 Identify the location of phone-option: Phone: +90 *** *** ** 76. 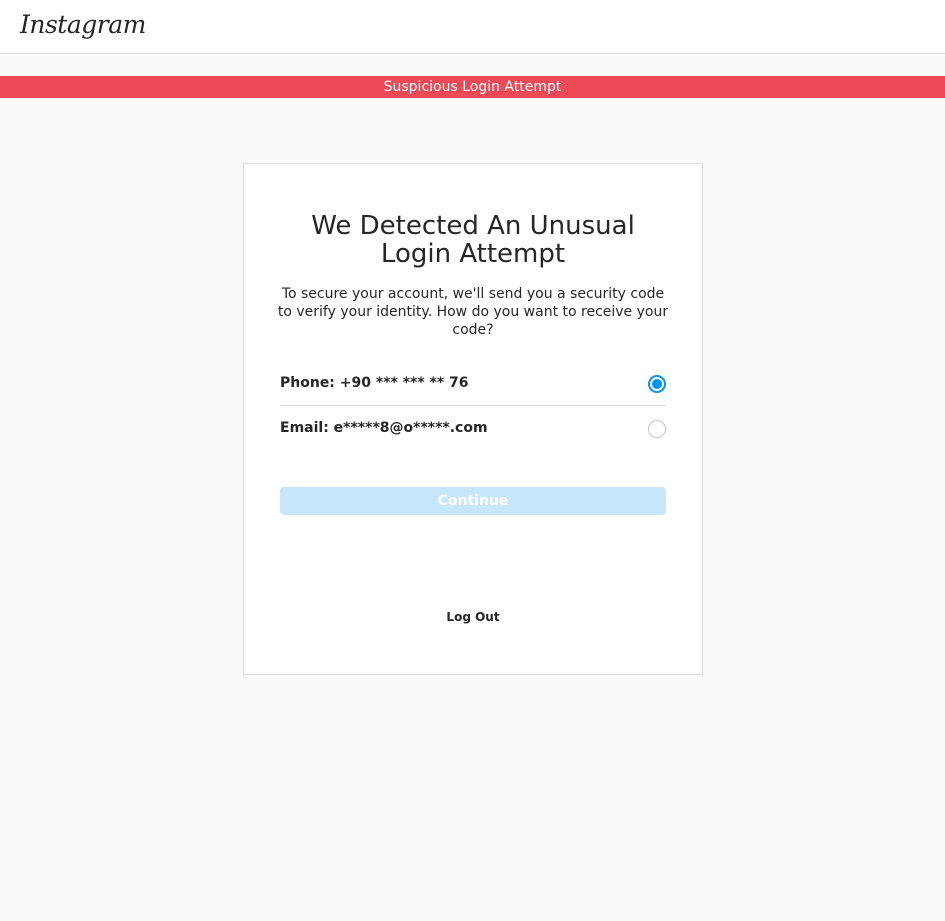
(473, 384).